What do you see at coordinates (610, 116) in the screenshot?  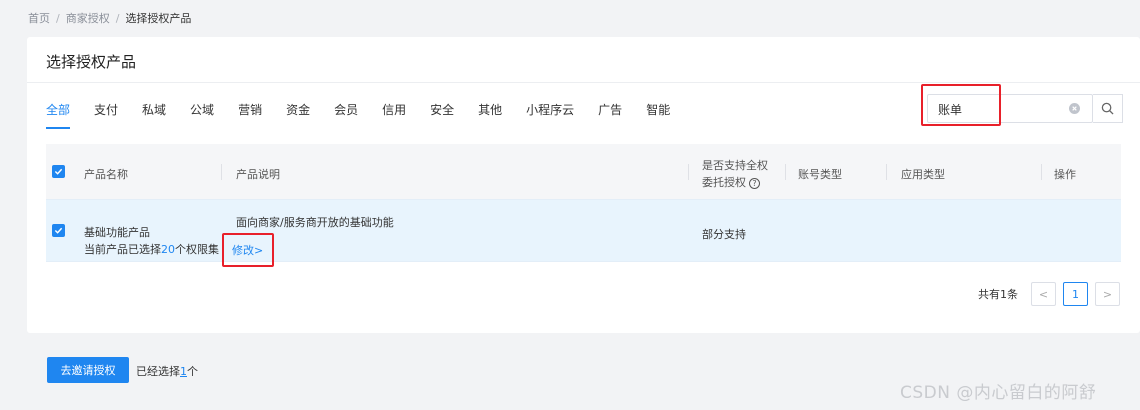 I see `tab-advertising: 广告` at bounding box center [610, 116].